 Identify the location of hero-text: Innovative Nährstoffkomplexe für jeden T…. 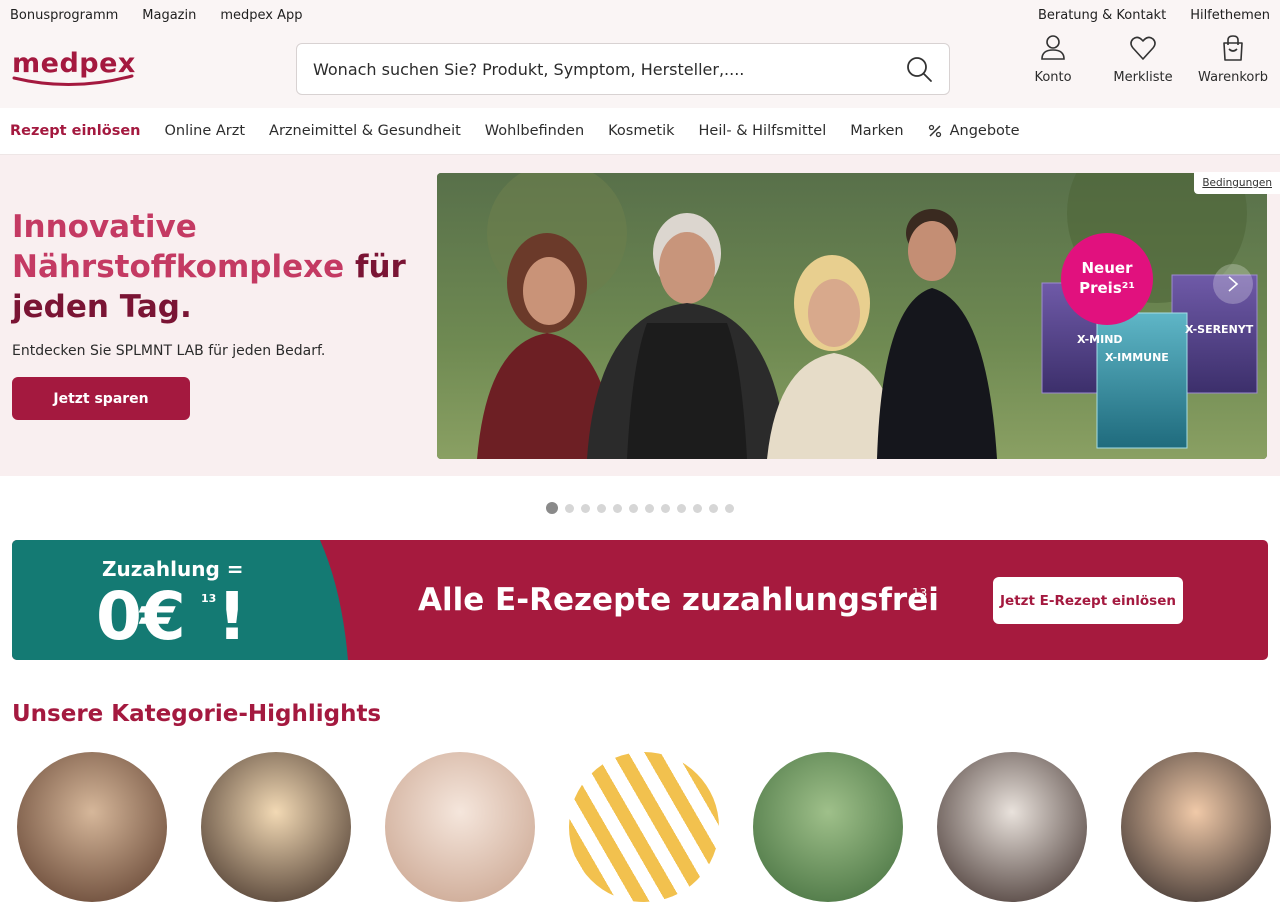
(217, 313).